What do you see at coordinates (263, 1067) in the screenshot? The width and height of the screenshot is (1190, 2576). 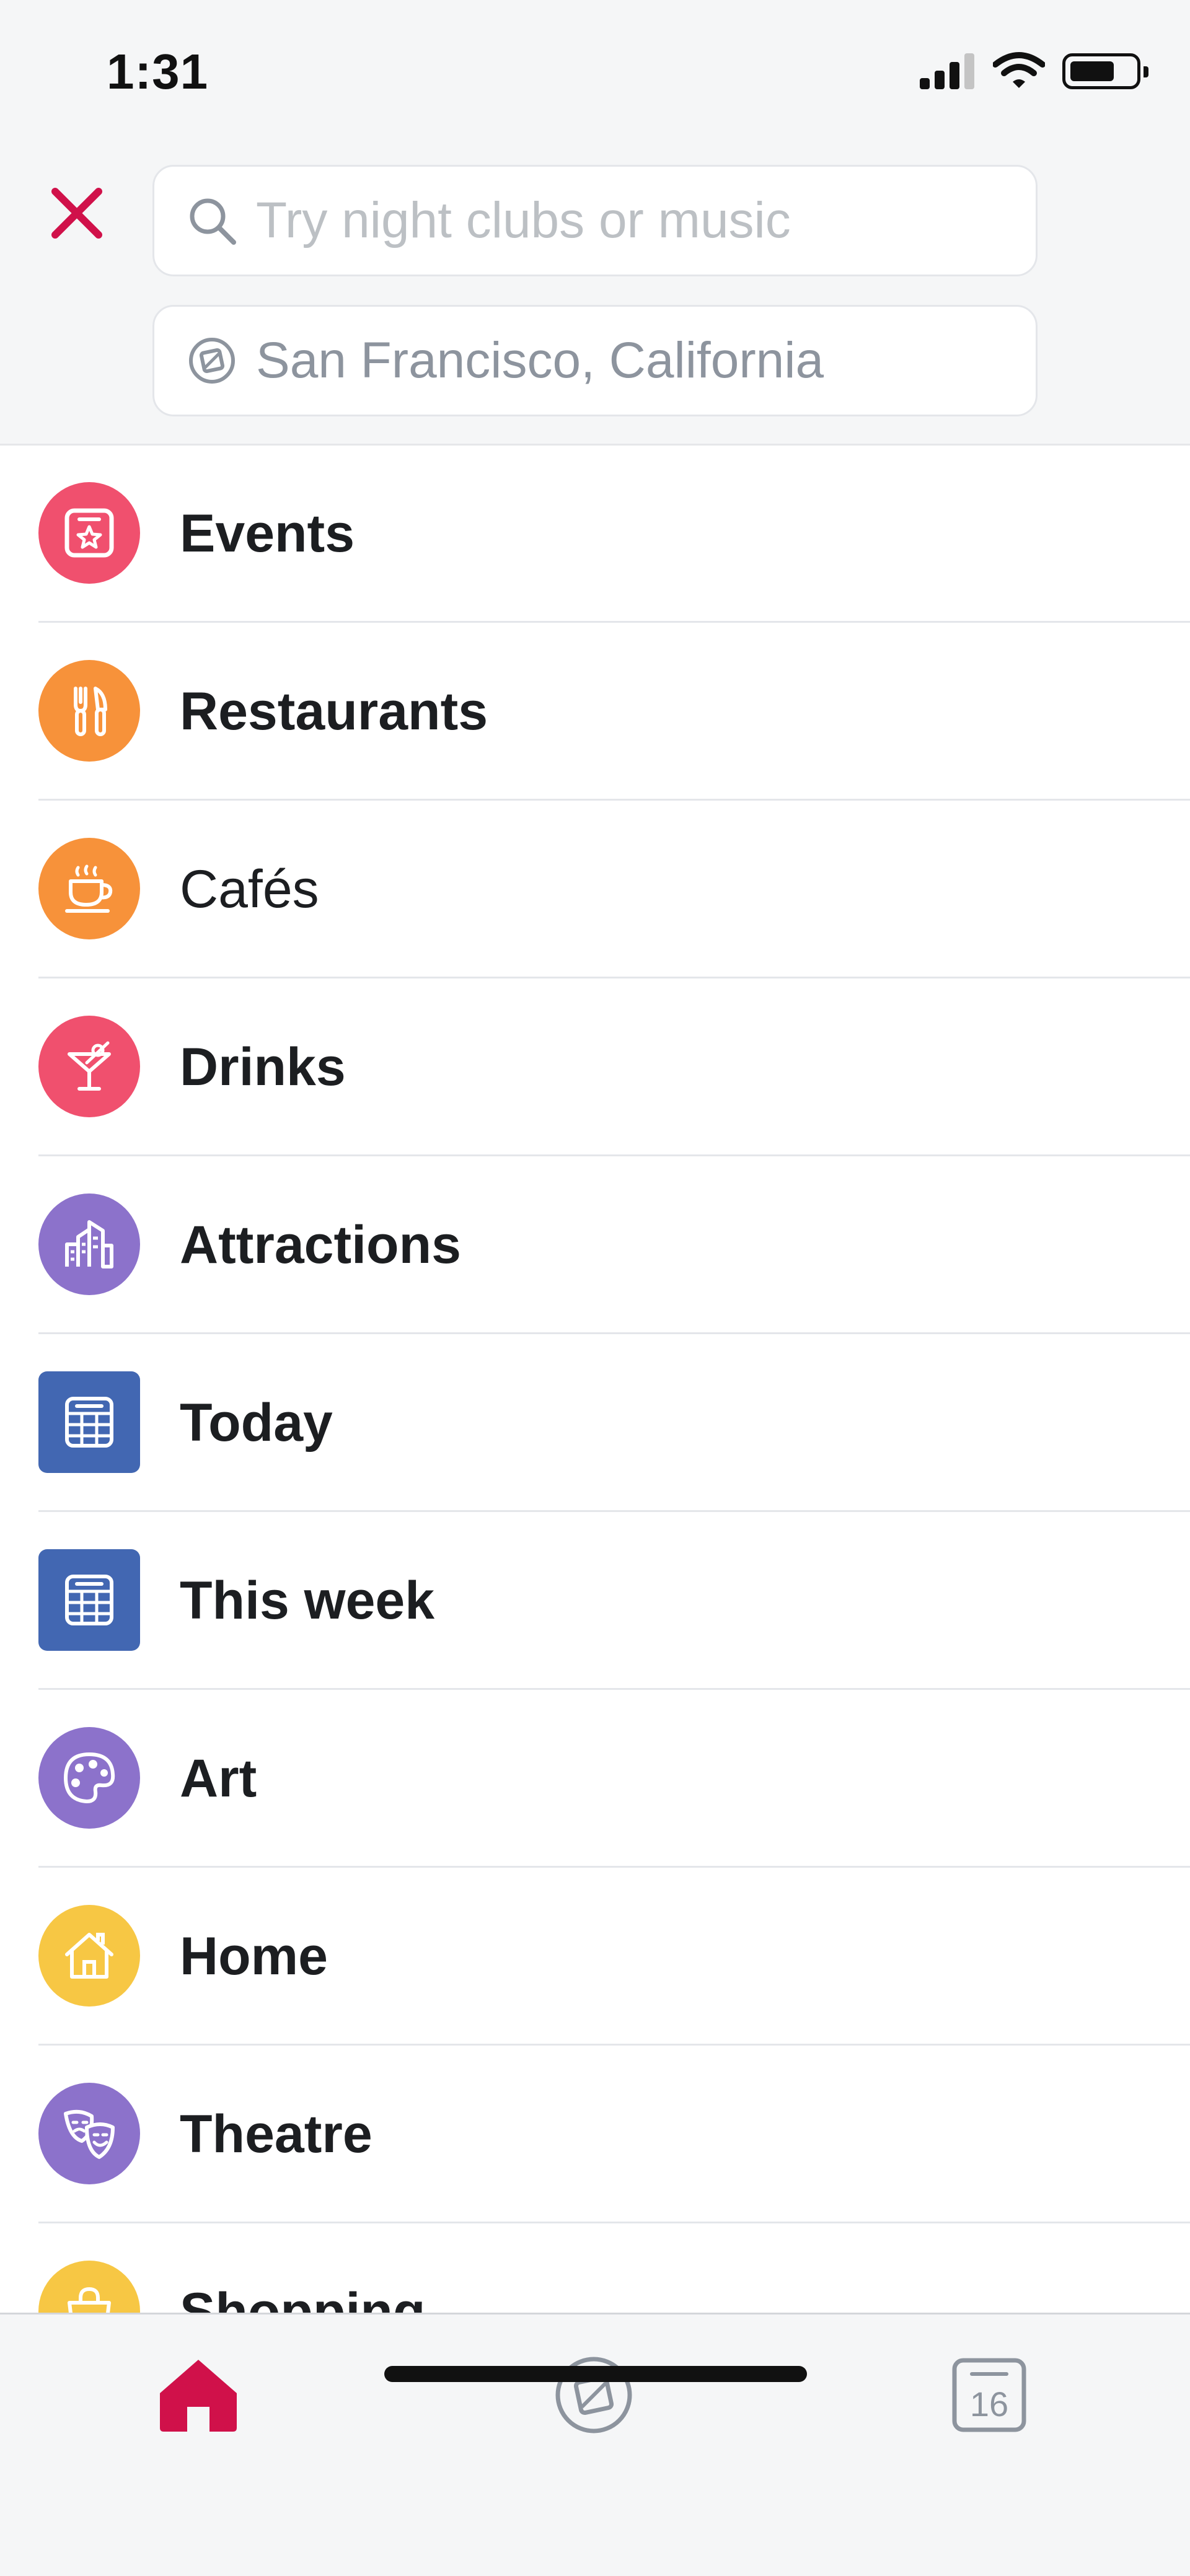 I see `category-label: Drinks` at bounding box center [263, 1067].